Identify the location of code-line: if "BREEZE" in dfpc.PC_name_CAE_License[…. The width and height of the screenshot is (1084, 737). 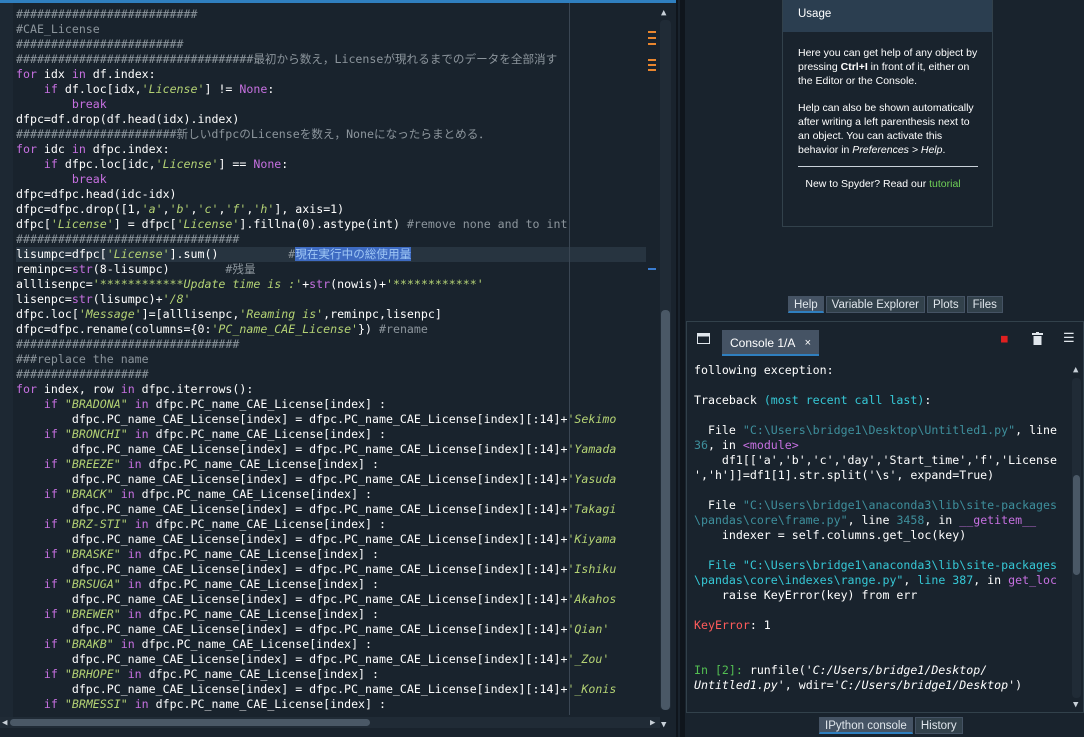
(331, 464).